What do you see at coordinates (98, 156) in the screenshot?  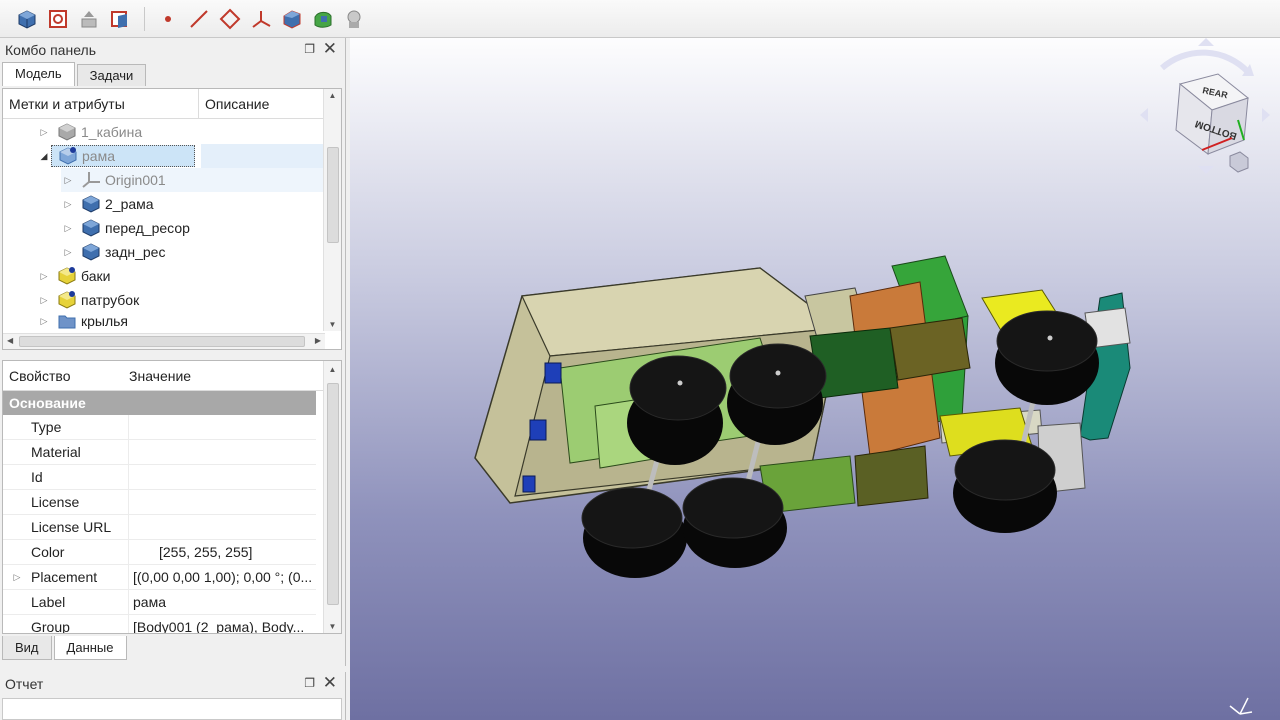 I see `tree-item-label: рама` at bounding box center [98, 156].